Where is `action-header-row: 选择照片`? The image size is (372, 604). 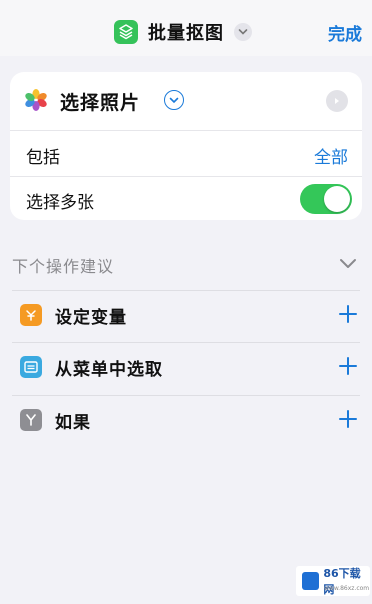
action-header-row: 选择照片 is located at coordinates (186, 101).